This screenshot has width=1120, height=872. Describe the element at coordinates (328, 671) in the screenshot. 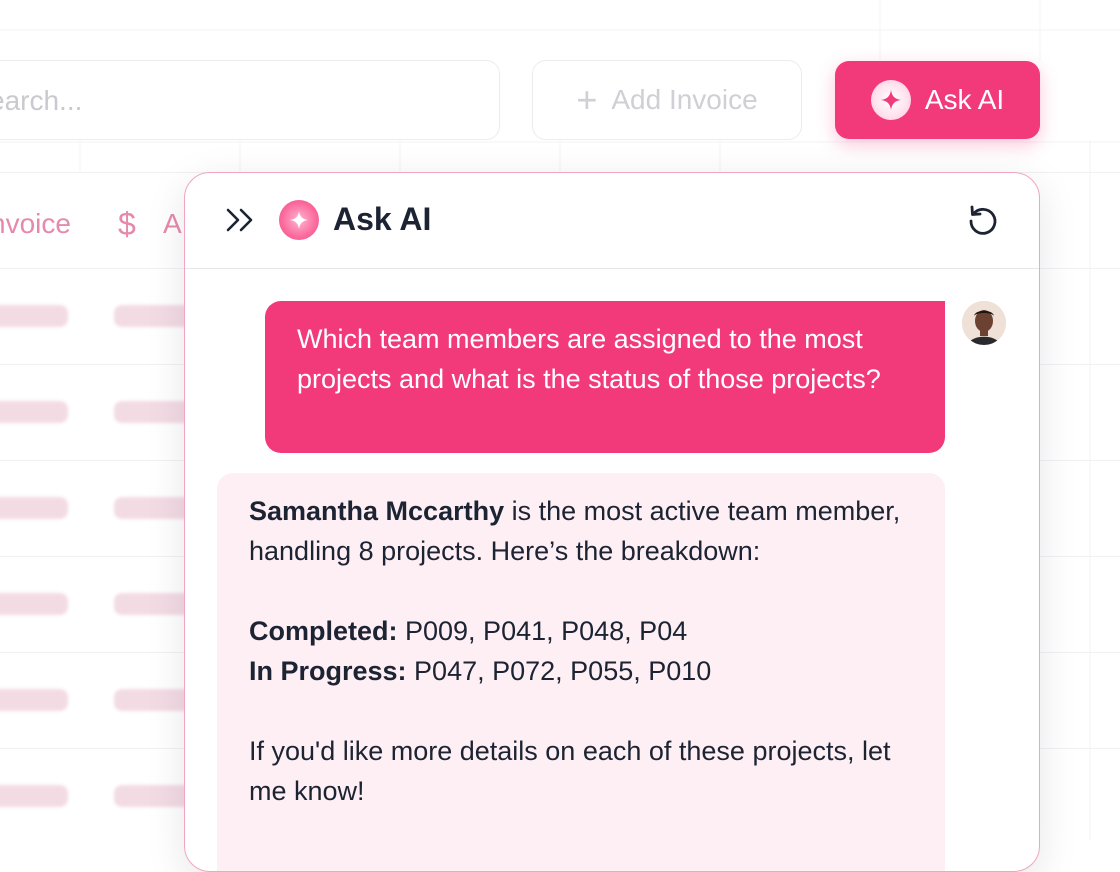

I see `in-progress-label: In Progress:` at that location.